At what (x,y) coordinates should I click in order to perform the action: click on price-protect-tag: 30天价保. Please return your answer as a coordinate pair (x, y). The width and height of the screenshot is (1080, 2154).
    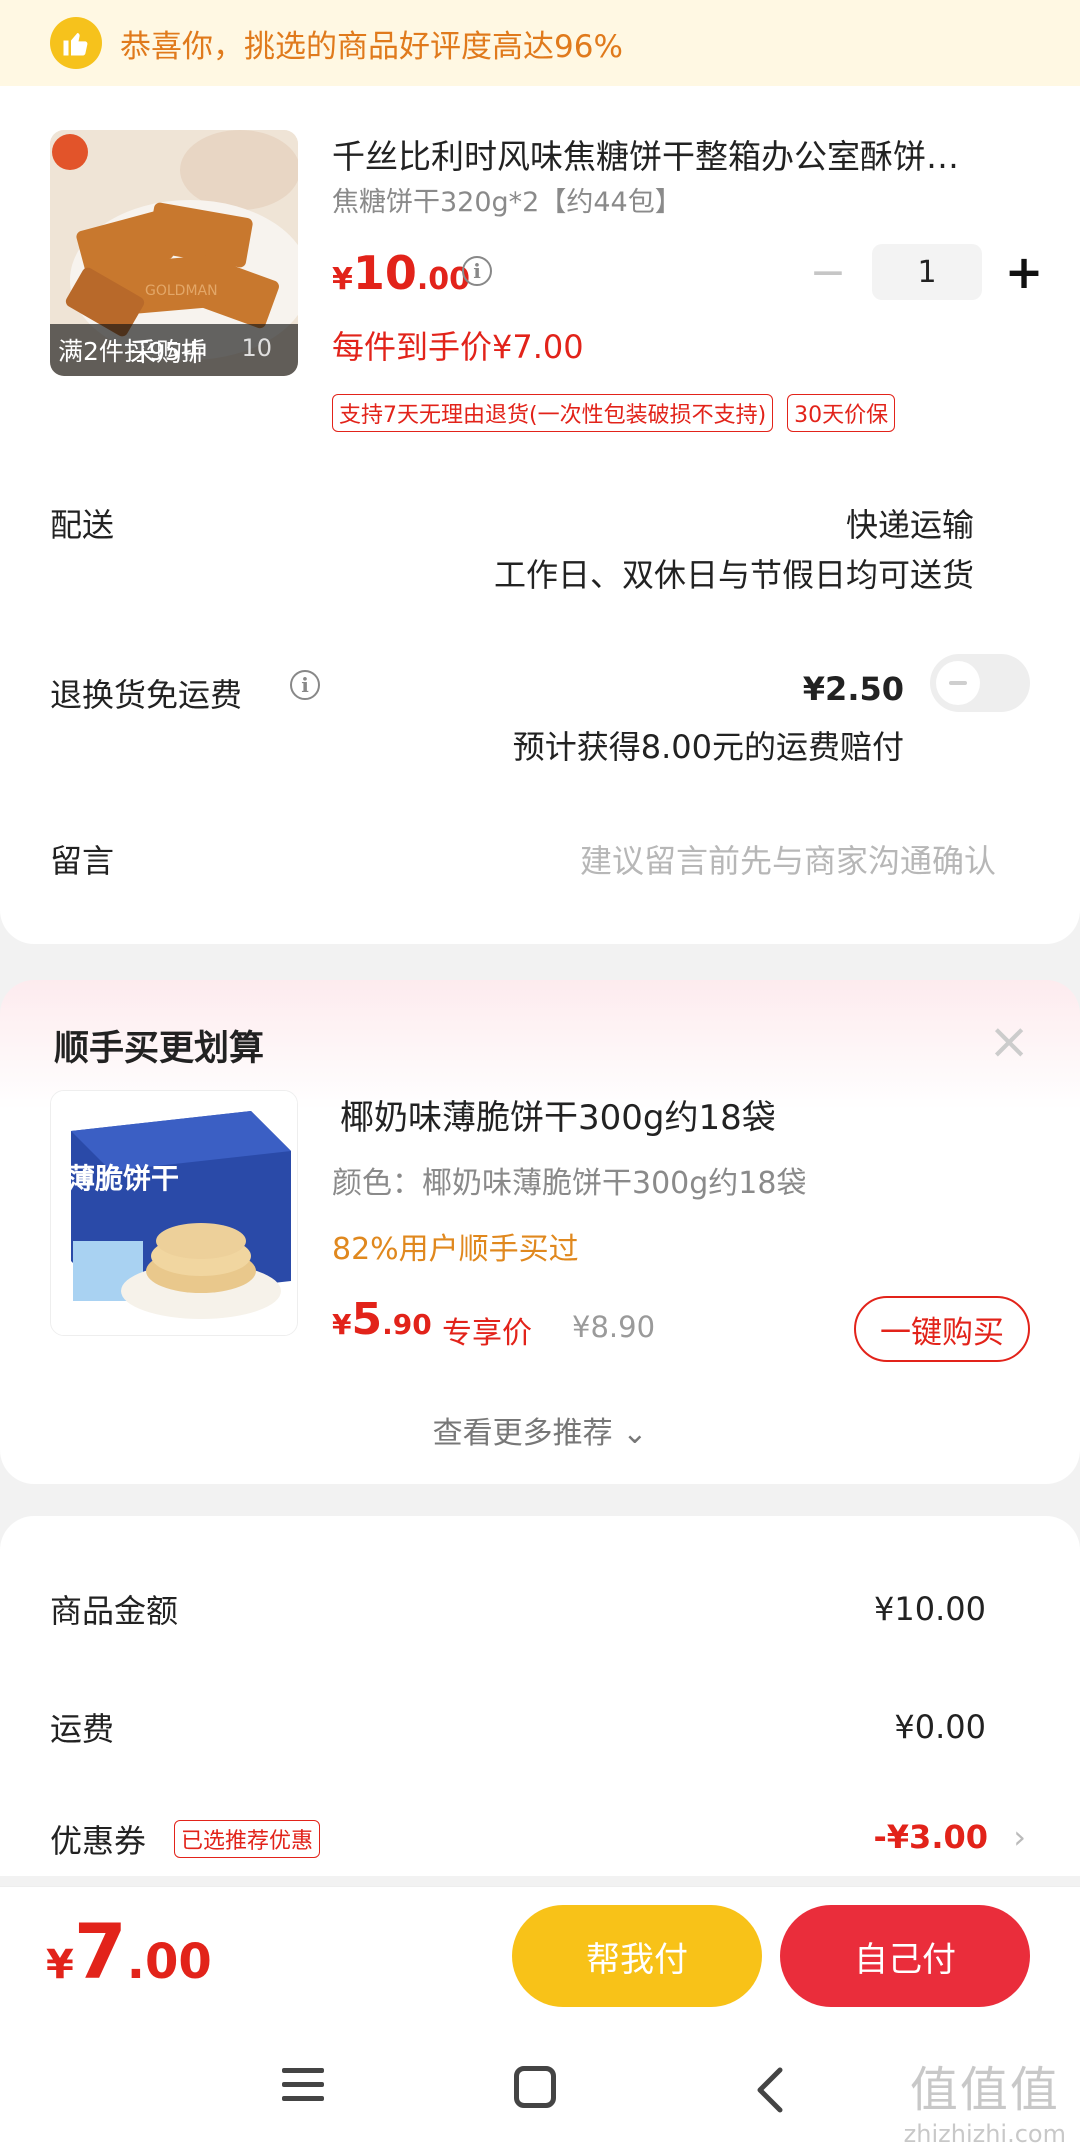
    Looking at the image, I should click on (841, 413).